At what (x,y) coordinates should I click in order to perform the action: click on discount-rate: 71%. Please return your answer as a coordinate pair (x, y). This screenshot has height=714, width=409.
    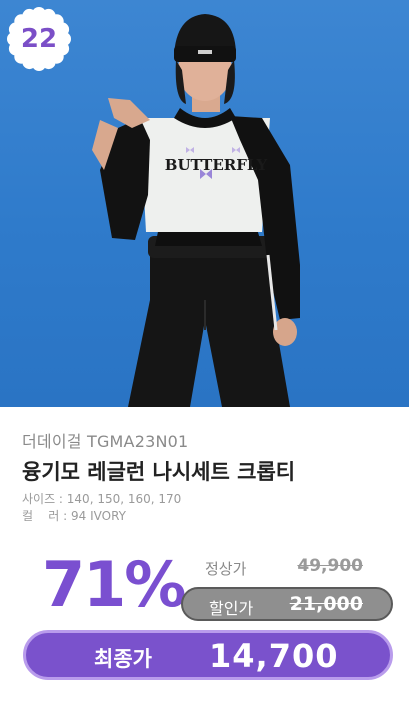
    Looking at the image, I should click on (114, 584).